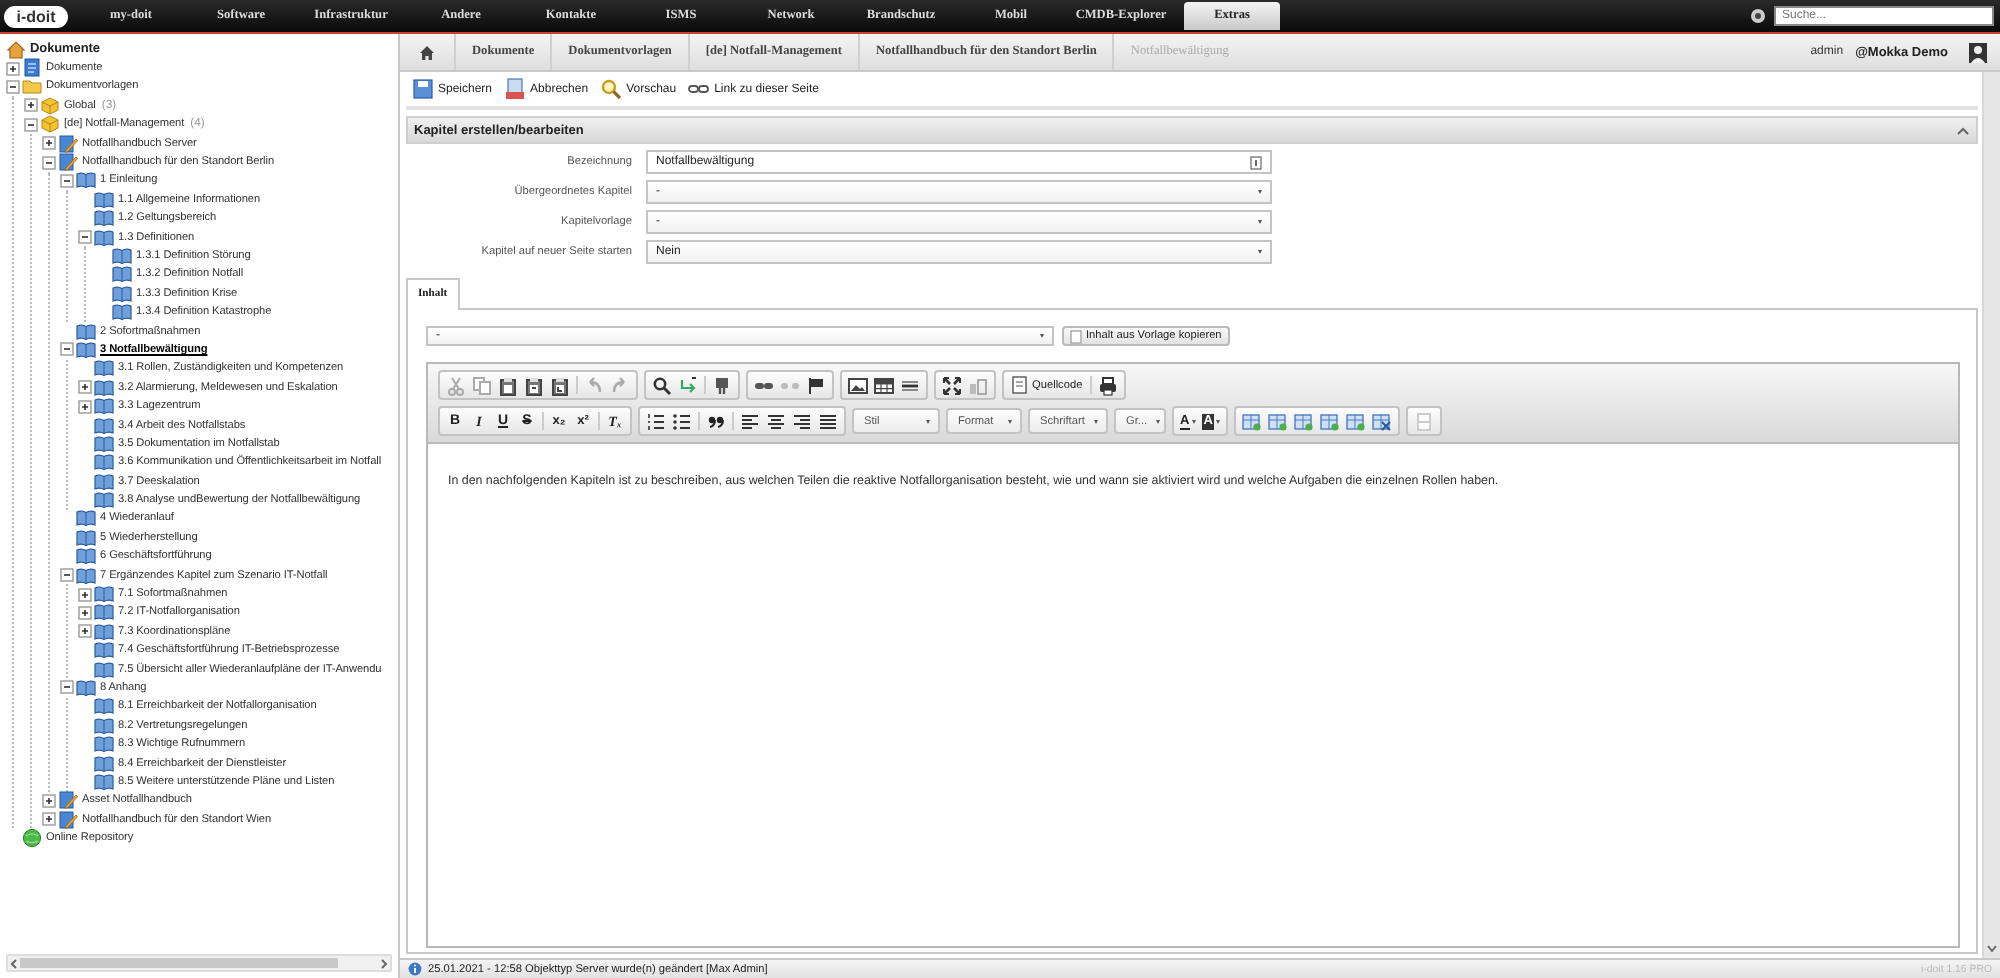  I want to click on magnifier-icon, so click(611, 89).